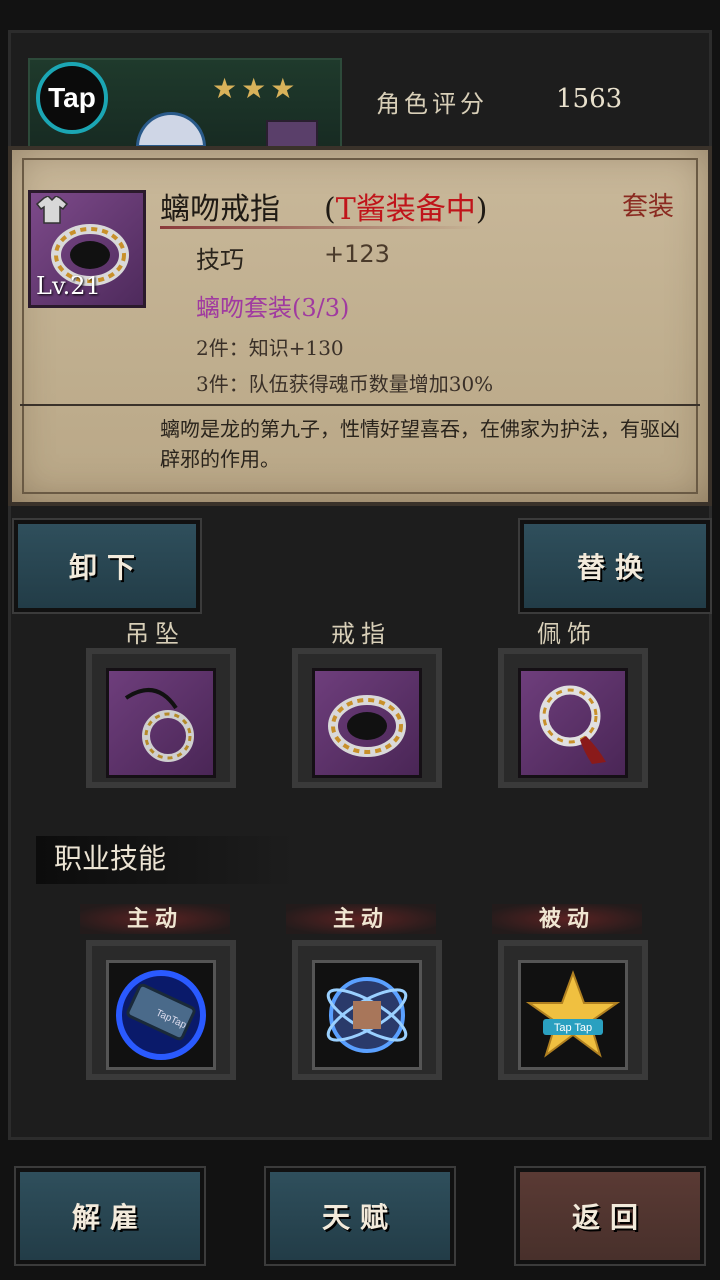 This screenshot has width=720, height=1280. I want to click on equipment-slot-ornament, so click(573, 718).